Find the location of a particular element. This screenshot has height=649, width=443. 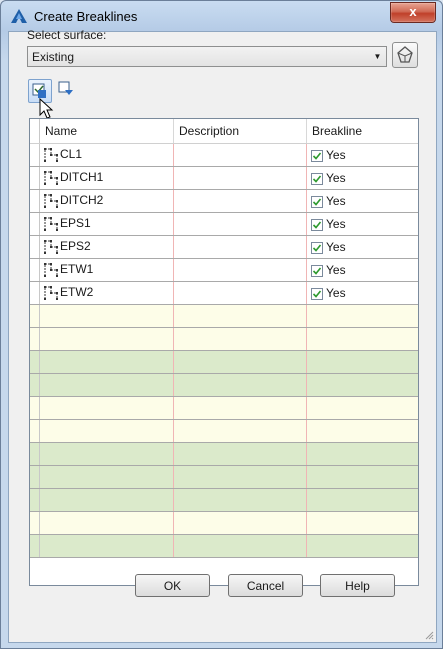

resize-grip-icon is located at coordinates (429, 635).